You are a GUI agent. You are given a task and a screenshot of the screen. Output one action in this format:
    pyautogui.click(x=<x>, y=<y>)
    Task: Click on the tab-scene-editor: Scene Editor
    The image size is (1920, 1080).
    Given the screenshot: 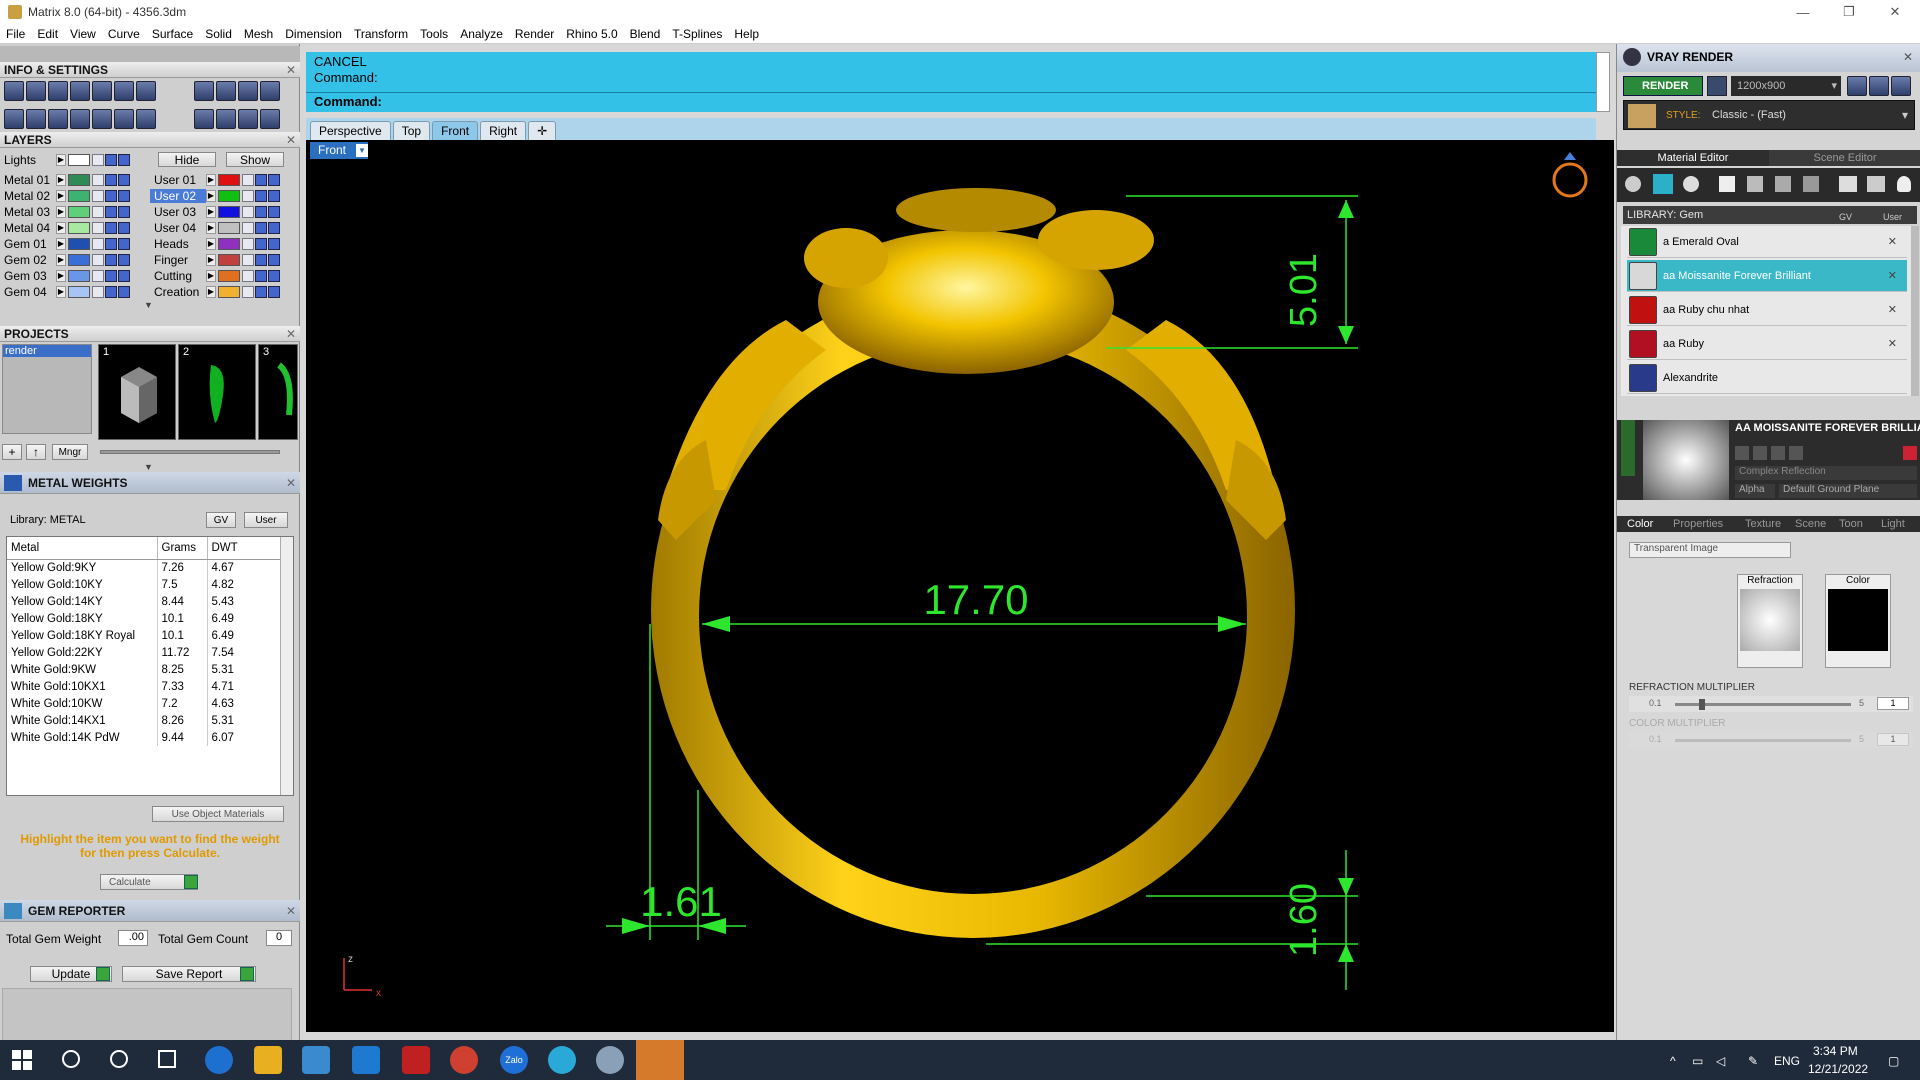 What is the action you would take?
    pyautogui.click(x=1844, y=158)
    